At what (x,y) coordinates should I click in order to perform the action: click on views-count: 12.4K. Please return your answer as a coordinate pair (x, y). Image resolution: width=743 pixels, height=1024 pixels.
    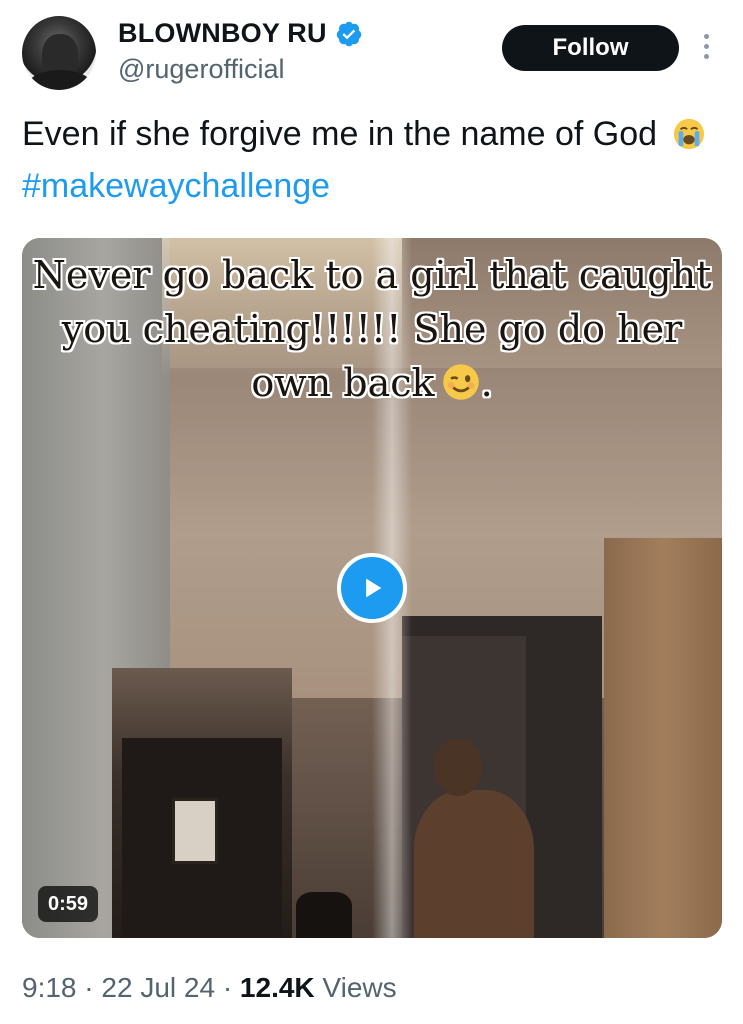
    Looking at the image, I should click on (277, 987).